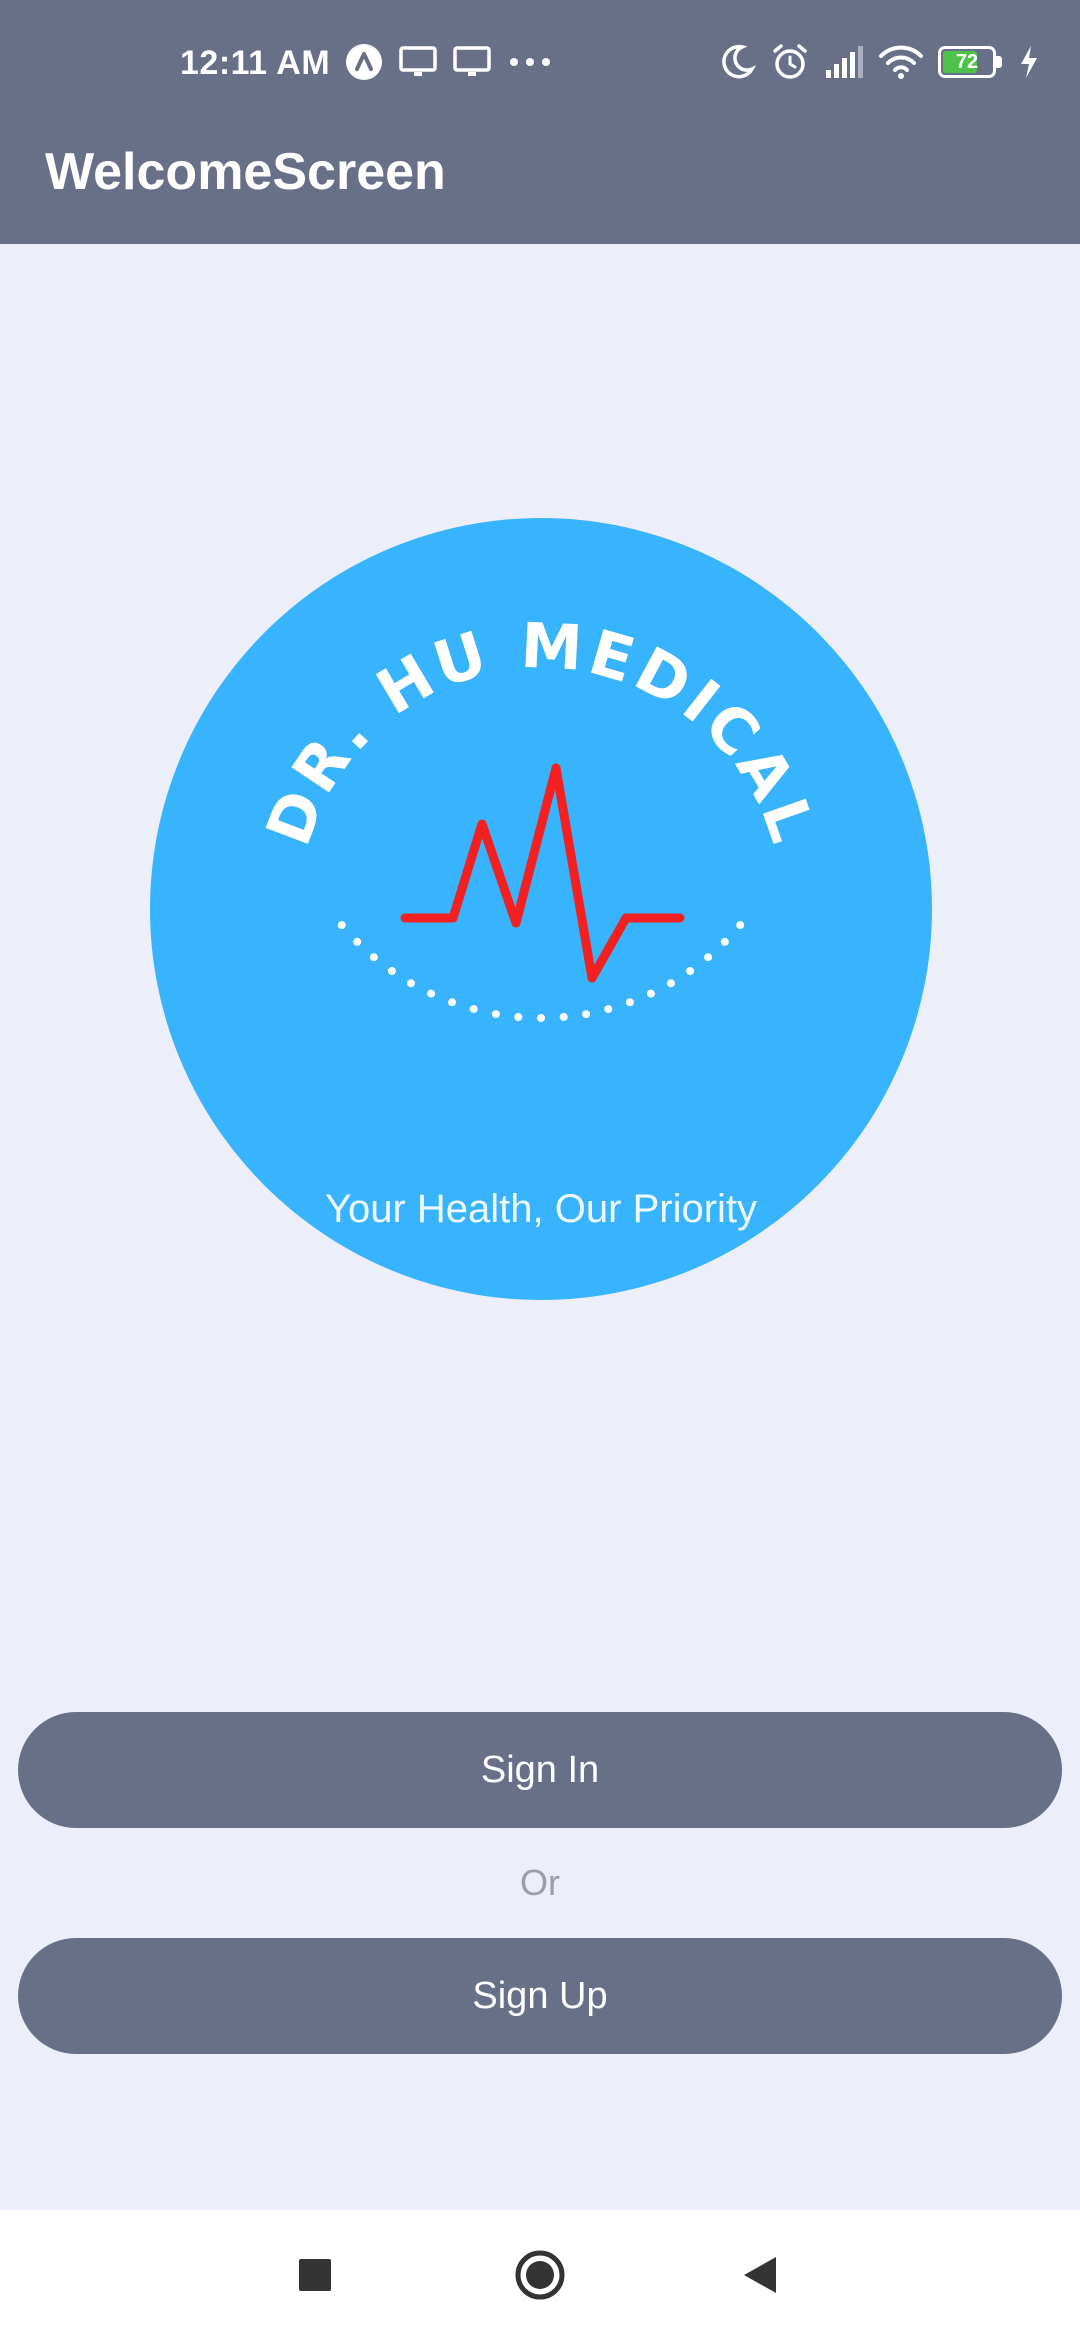 The width and height of the screenshot is (1080, 2340). I want to click on wifi-icon, so click(901, 62).